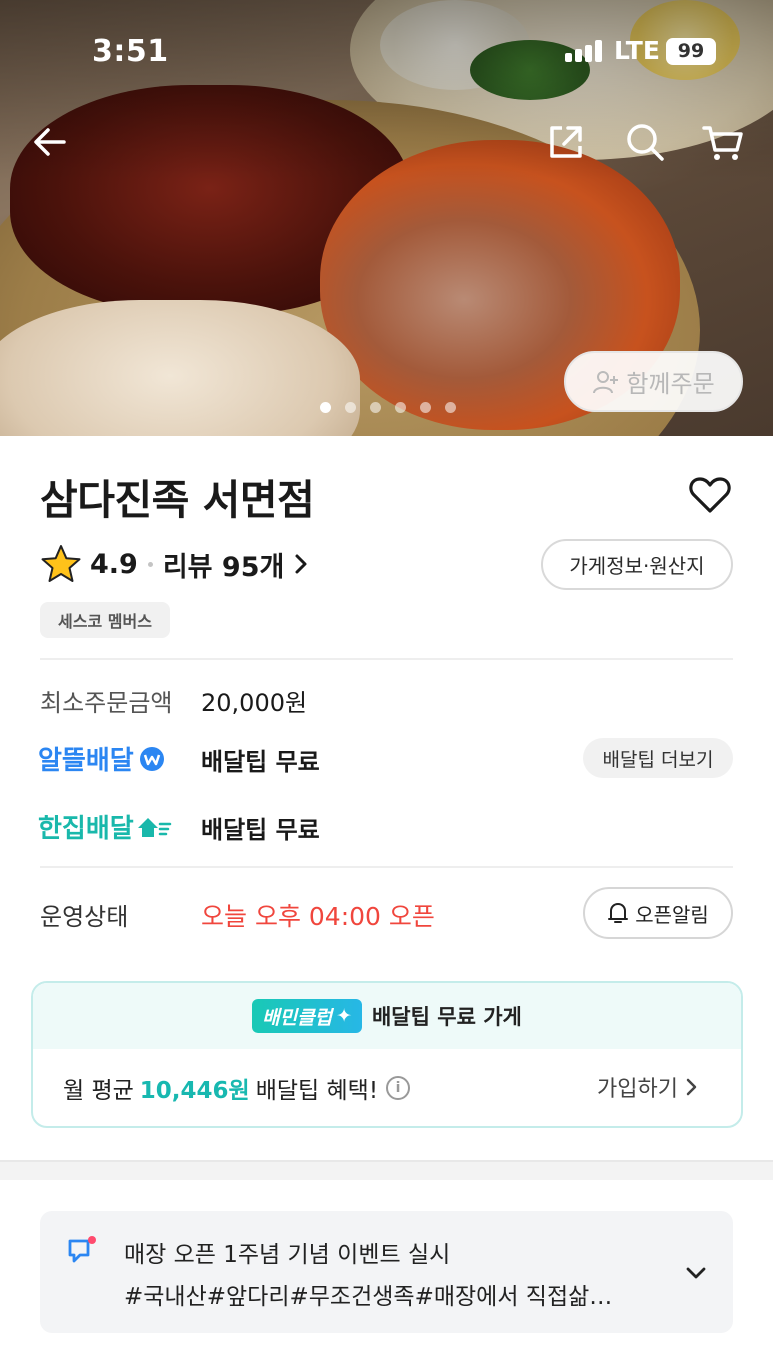  I want to click on section-divider, so click(386, 1170).